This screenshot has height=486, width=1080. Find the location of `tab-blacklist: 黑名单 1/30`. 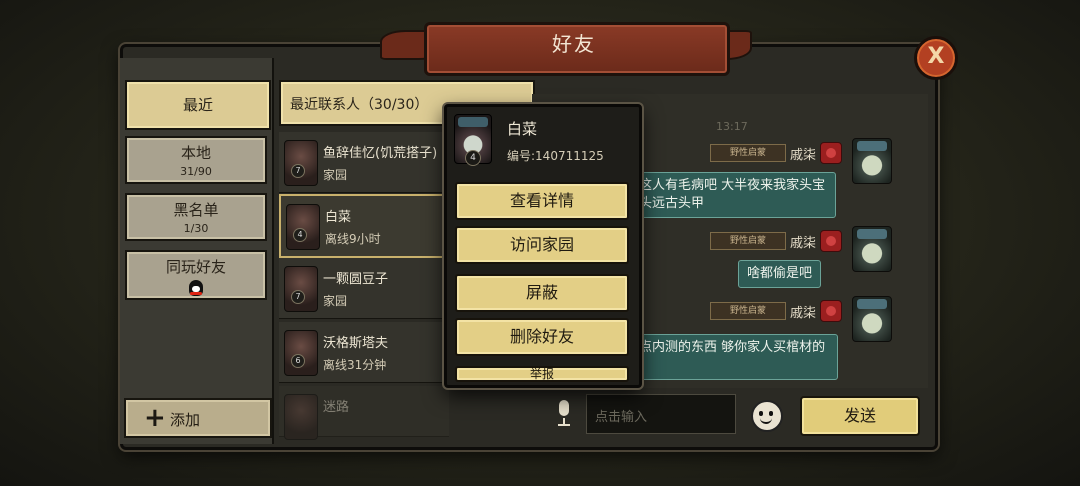

tab-blacklist: 黑名单 1/30 is located at coordinates (196, 217).